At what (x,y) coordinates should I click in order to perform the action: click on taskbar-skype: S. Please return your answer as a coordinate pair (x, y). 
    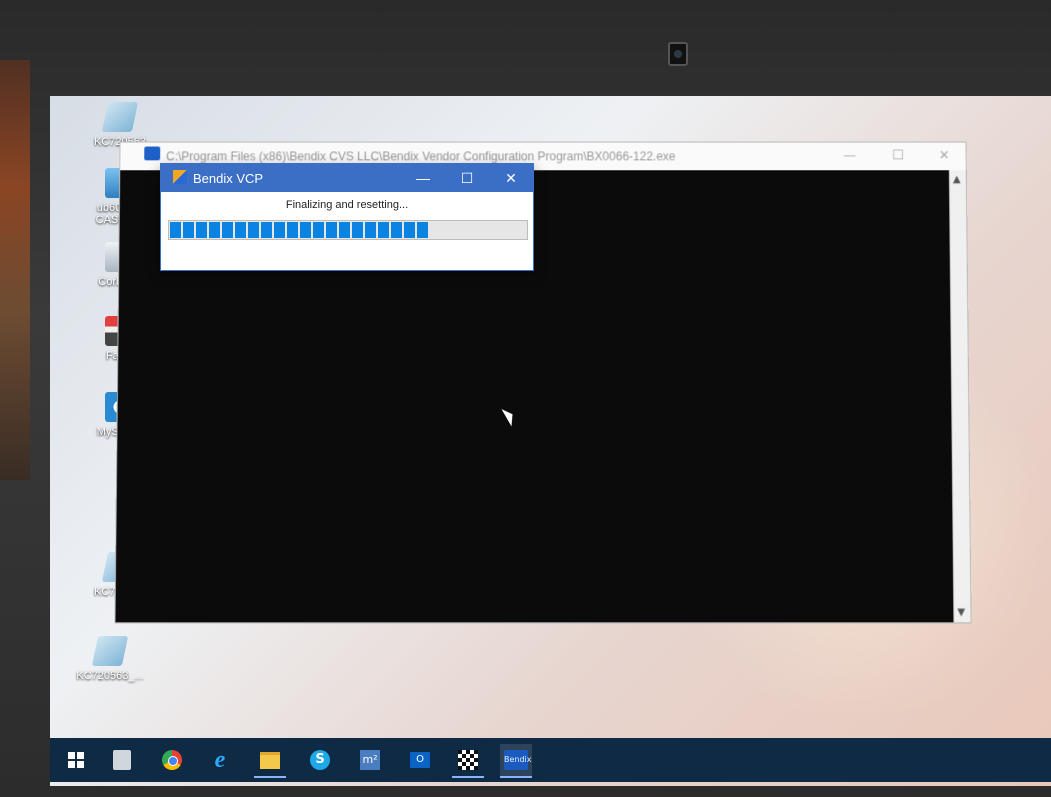
    Looking at the image, I should click on (320, 760).